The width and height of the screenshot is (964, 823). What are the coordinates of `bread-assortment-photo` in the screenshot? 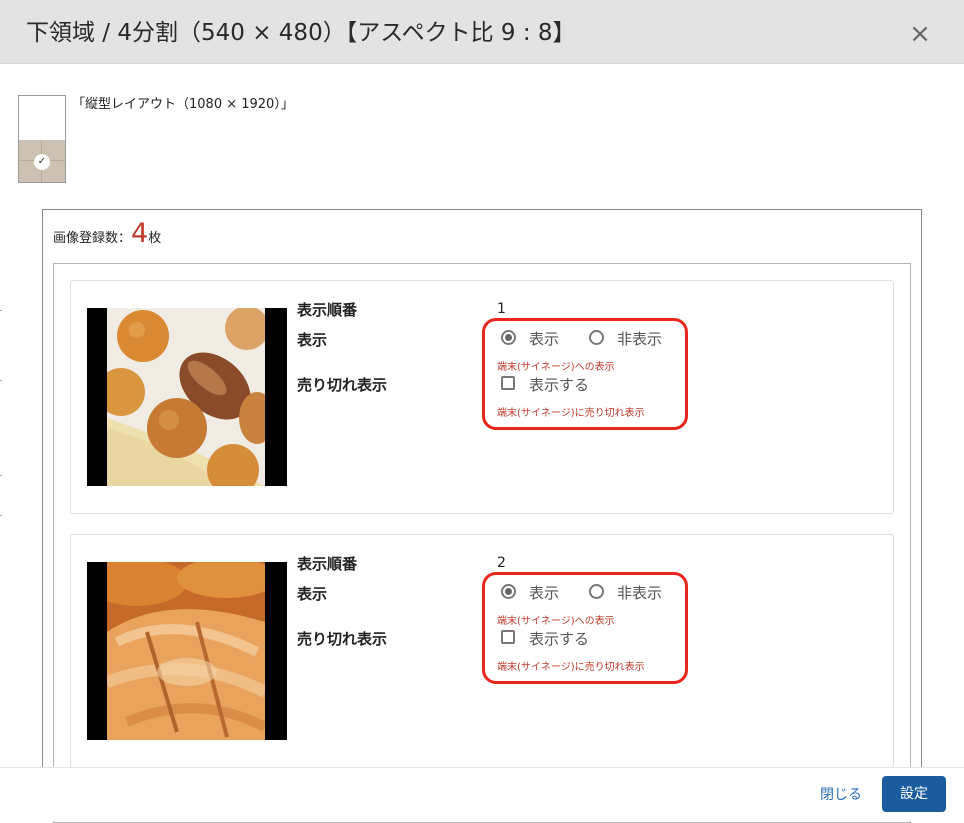 It's located at (187, 397).